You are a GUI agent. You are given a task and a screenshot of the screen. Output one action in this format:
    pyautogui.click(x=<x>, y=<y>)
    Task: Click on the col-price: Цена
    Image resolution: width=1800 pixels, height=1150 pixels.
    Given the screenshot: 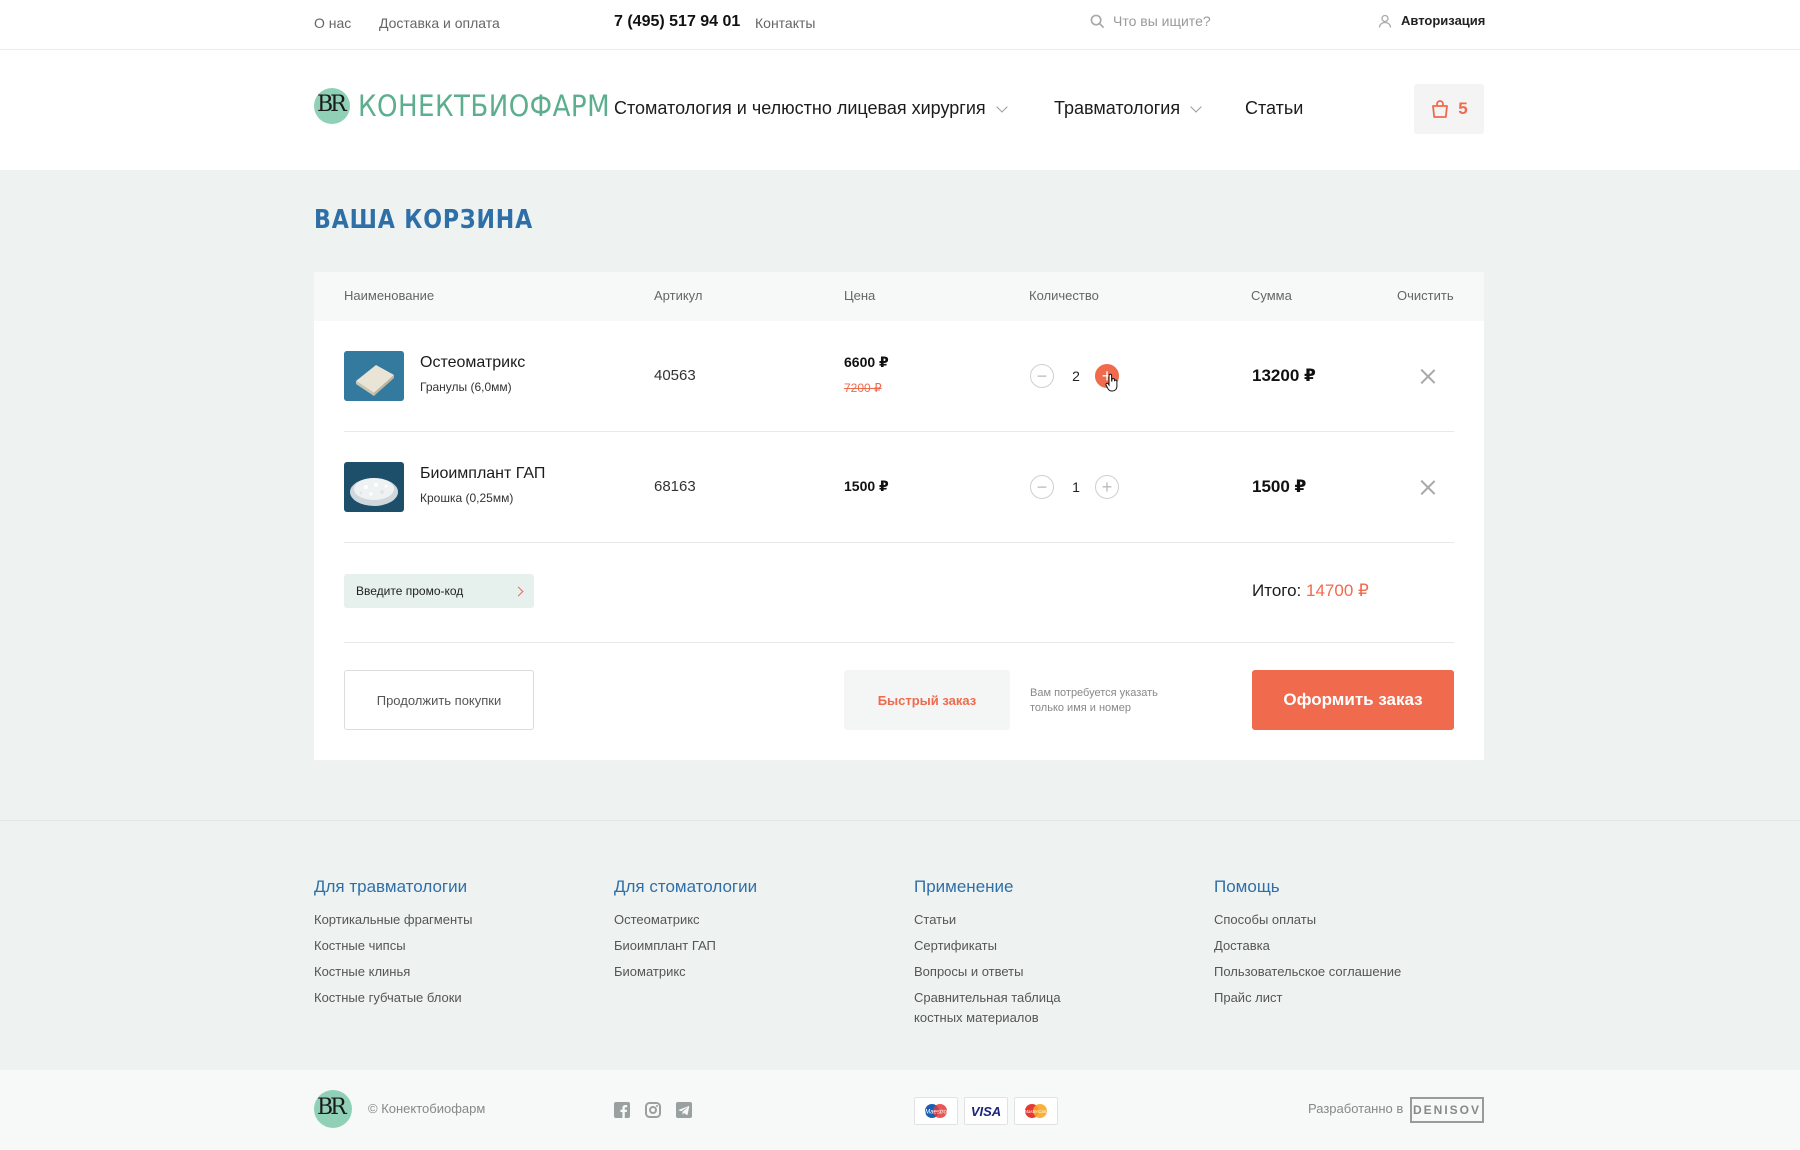 What is the action you would take?
    pyautogui.click(x=860, y=295)
    